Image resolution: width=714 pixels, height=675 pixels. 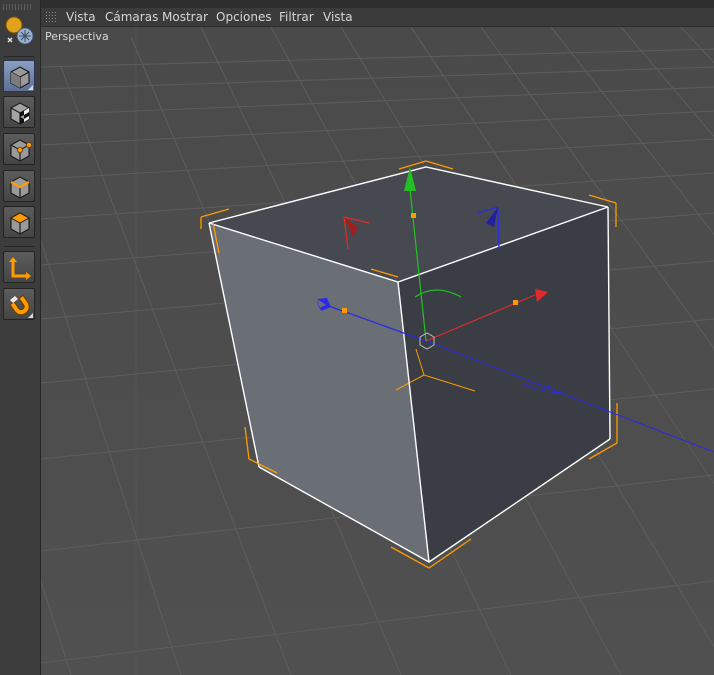 What do you see at coordinates (515, 302) in the screenshot?
I see `x-axis-handle` at bounding box center [515, 302].